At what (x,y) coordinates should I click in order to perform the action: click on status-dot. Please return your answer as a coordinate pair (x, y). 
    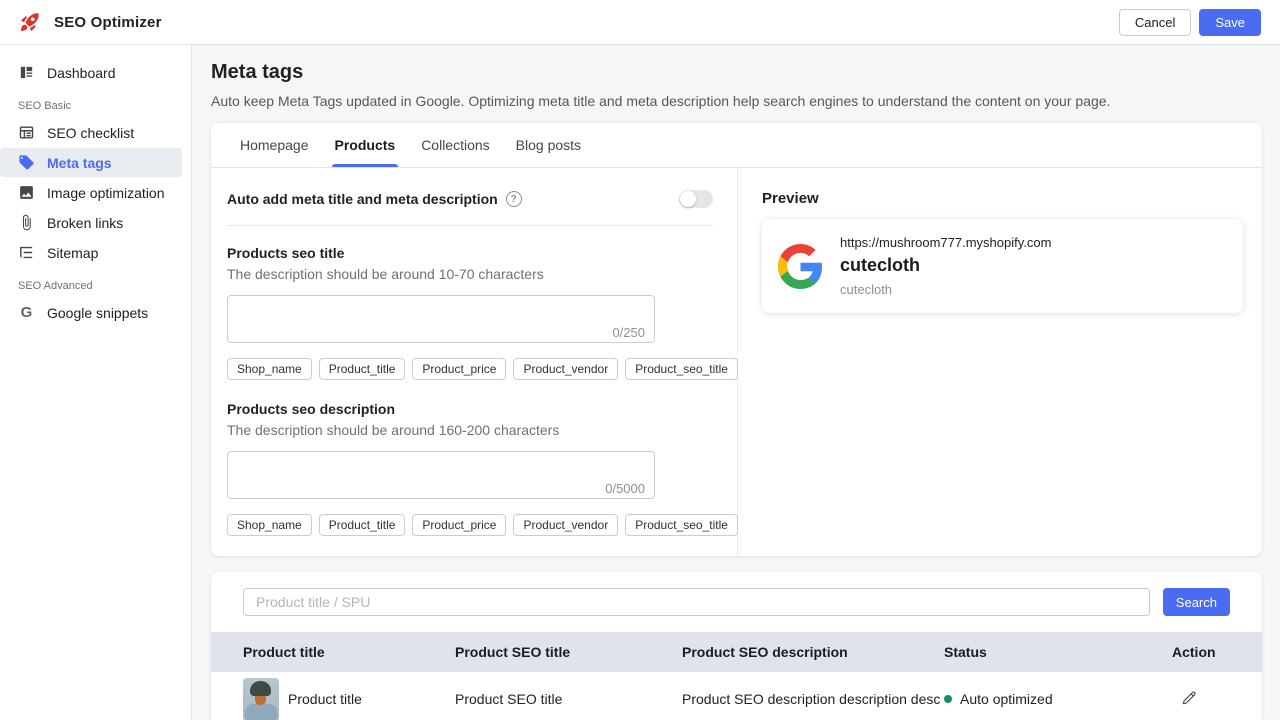
    Looking at the image, I should click on (948, 699).